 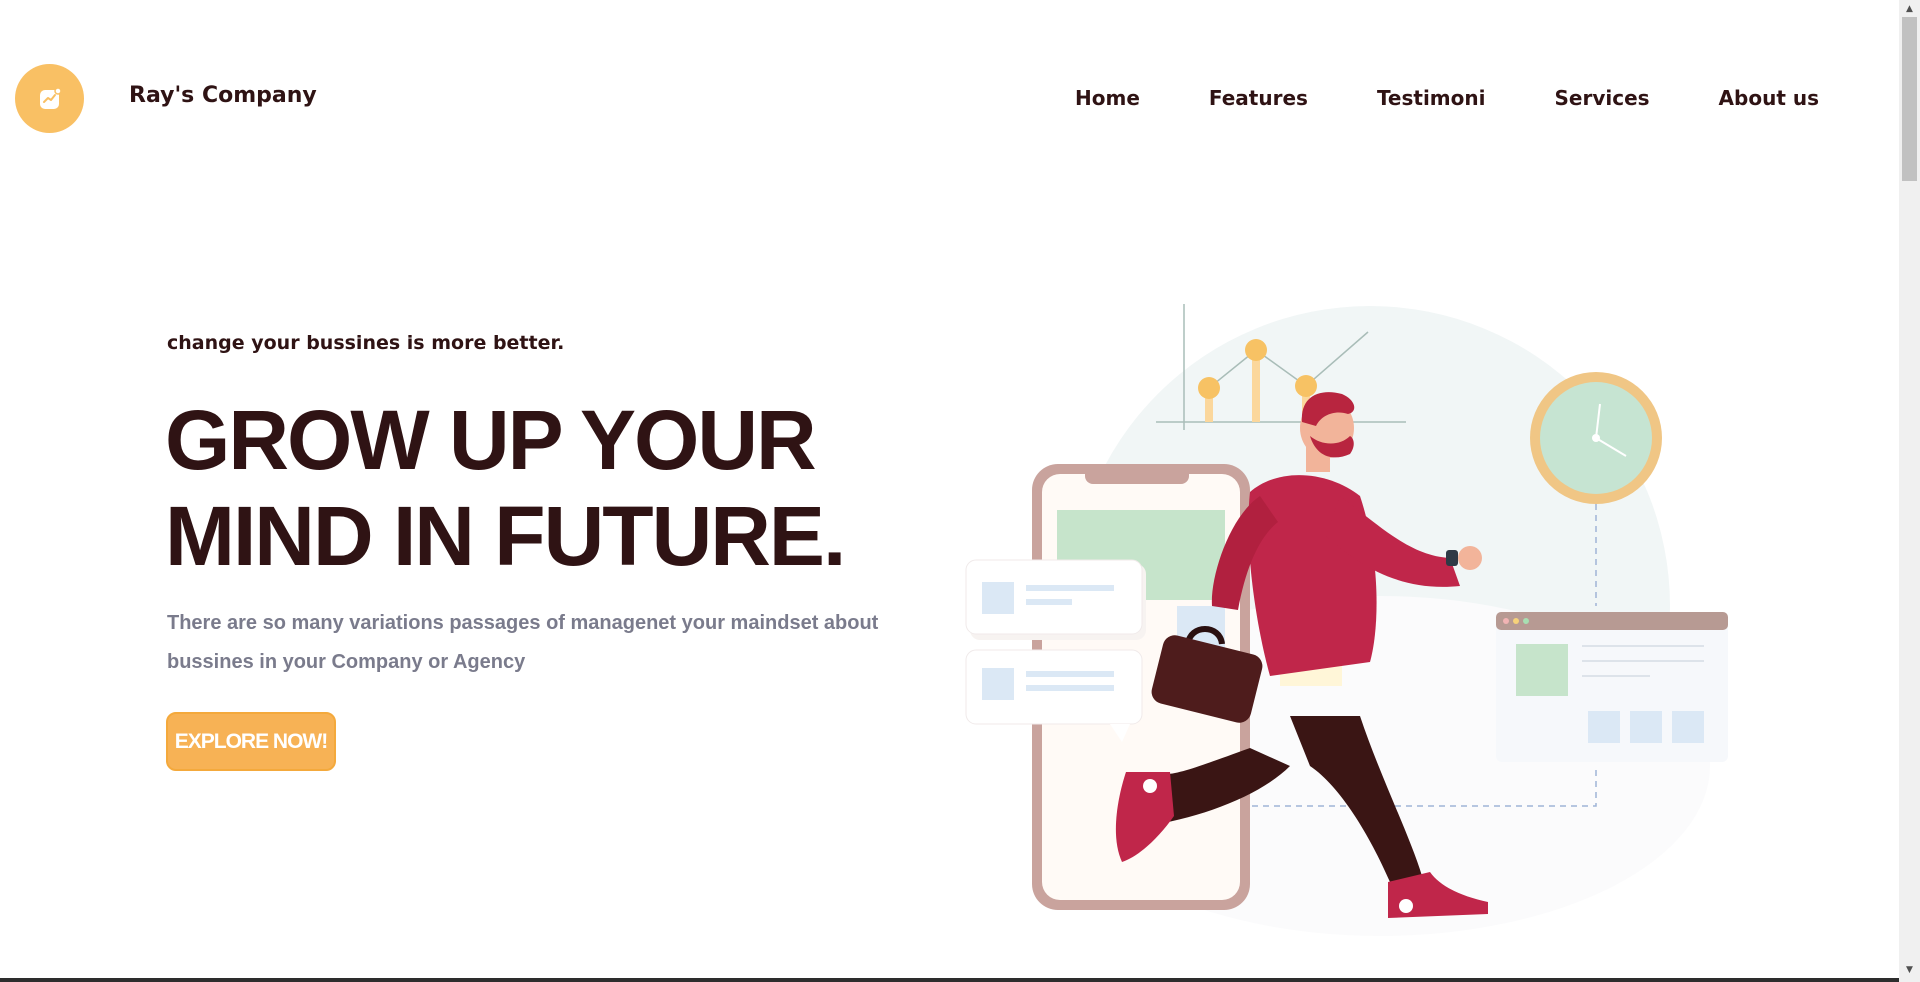 I want to click on chart-trend-icon, so click(x=50, y=97).